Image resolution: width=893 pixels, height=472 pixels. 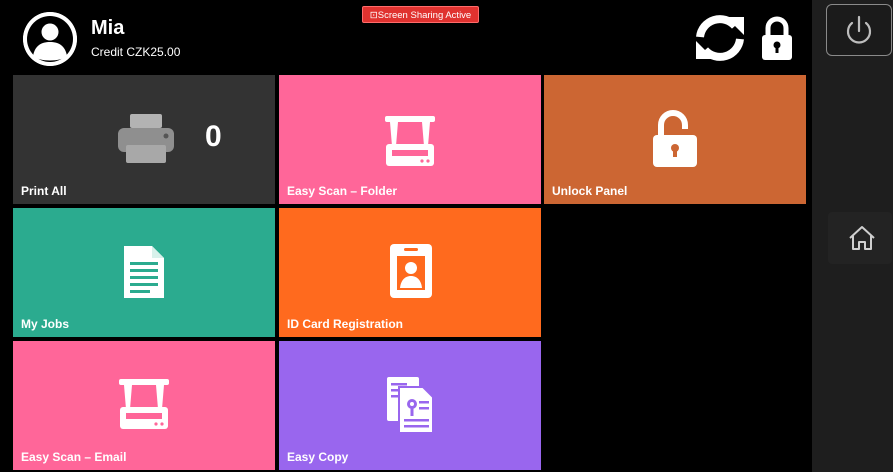 What do you see at coordinates (342, 191) in the screenshot?
I see `tile-label: Easy Scan – Folder` at bounding box center [342, 191].